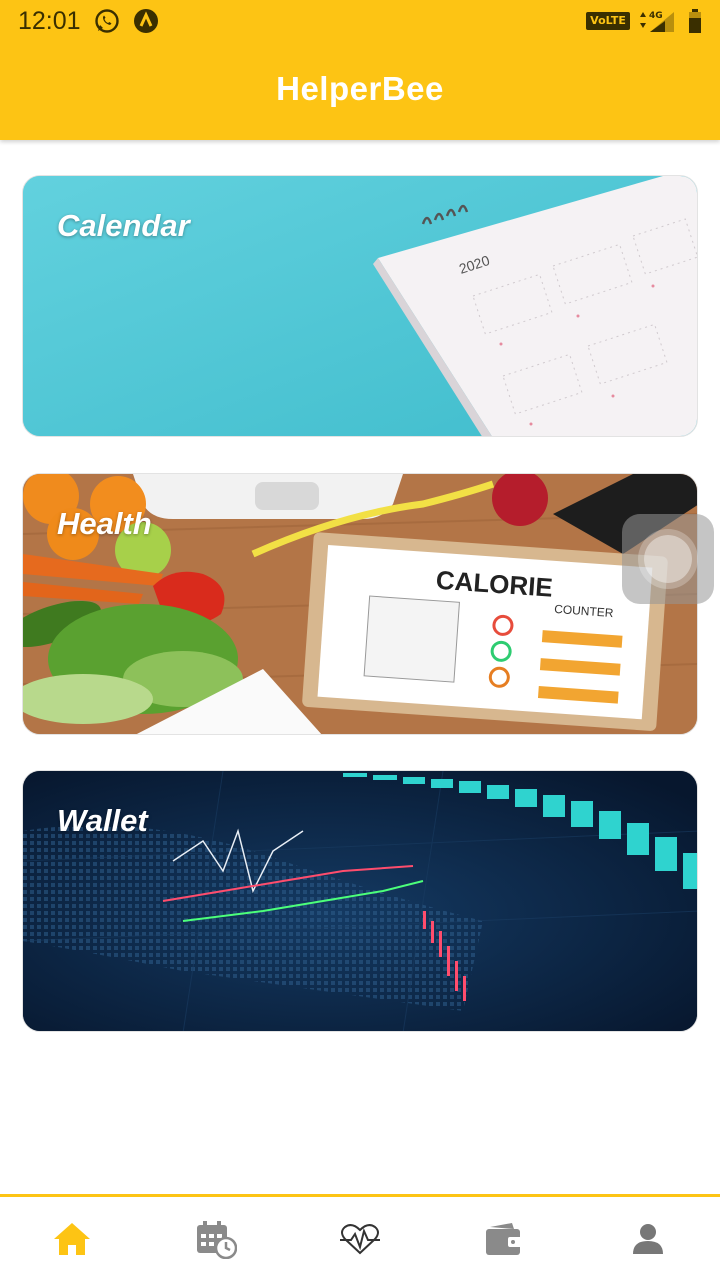 This screenshot has height=1280, width=720. I want to click on calendar-clock-icon, so click(217, 1240).